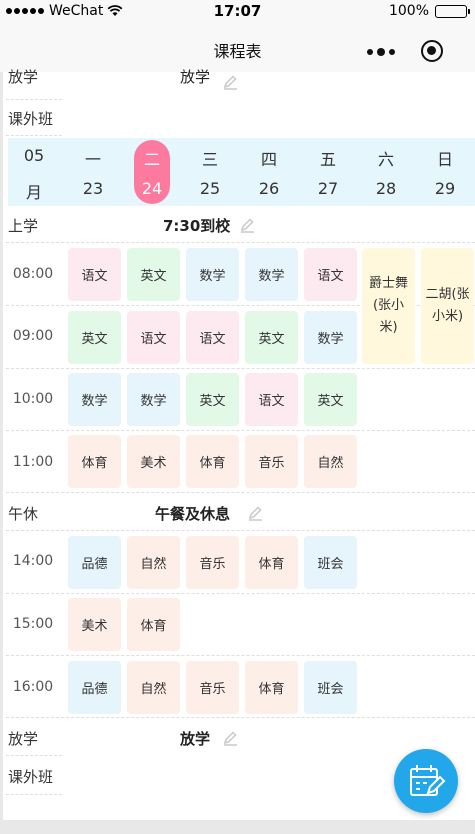  I want to click on time-label: 16:00, so click(33, 687).